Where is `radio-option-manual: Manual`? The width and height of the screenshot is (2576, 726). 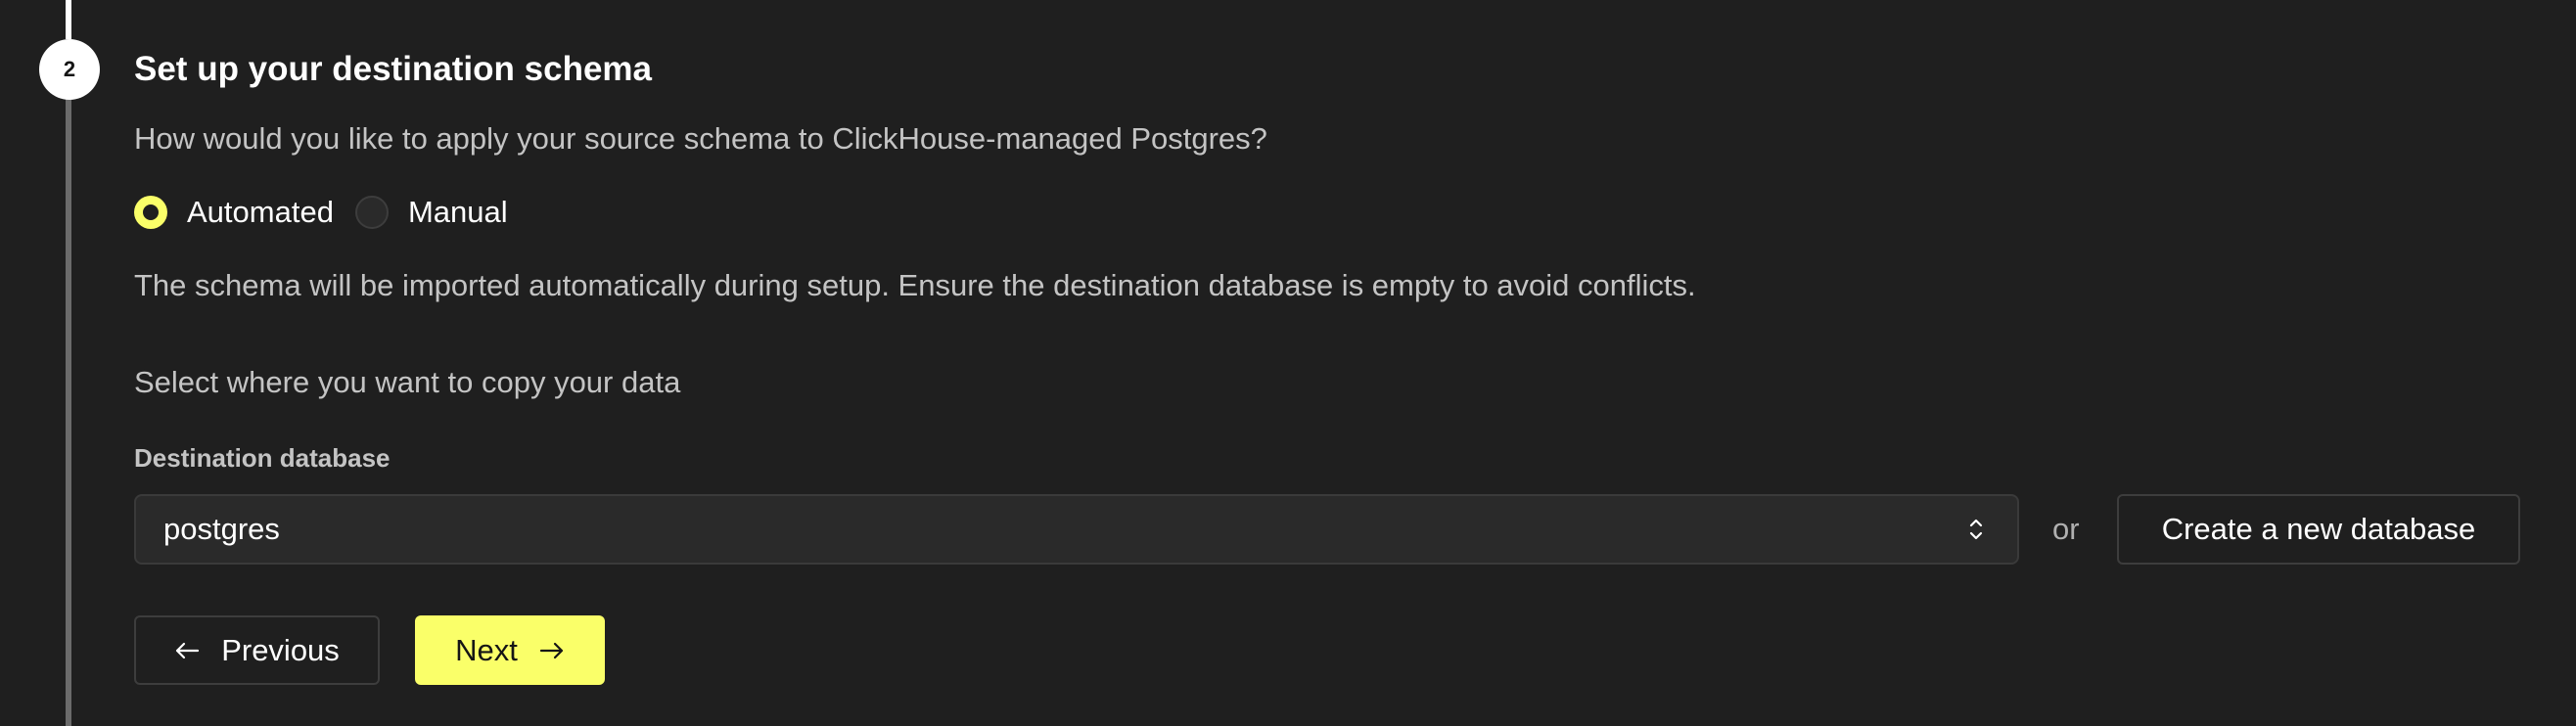
radio-option-manual: Manual is located at coordinates (431, 212).